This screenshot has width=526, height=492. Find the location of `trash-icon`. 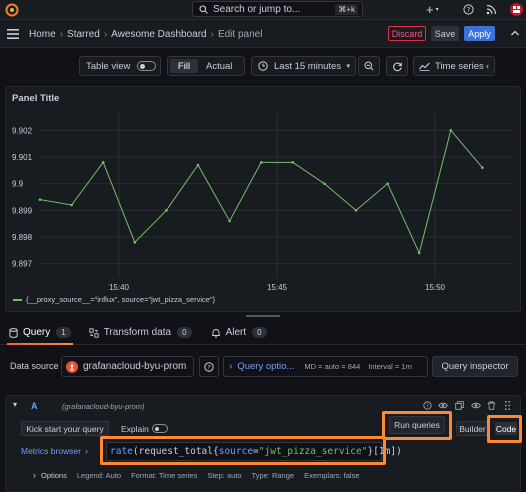

trash-icon is located at coordinates (491, 405).